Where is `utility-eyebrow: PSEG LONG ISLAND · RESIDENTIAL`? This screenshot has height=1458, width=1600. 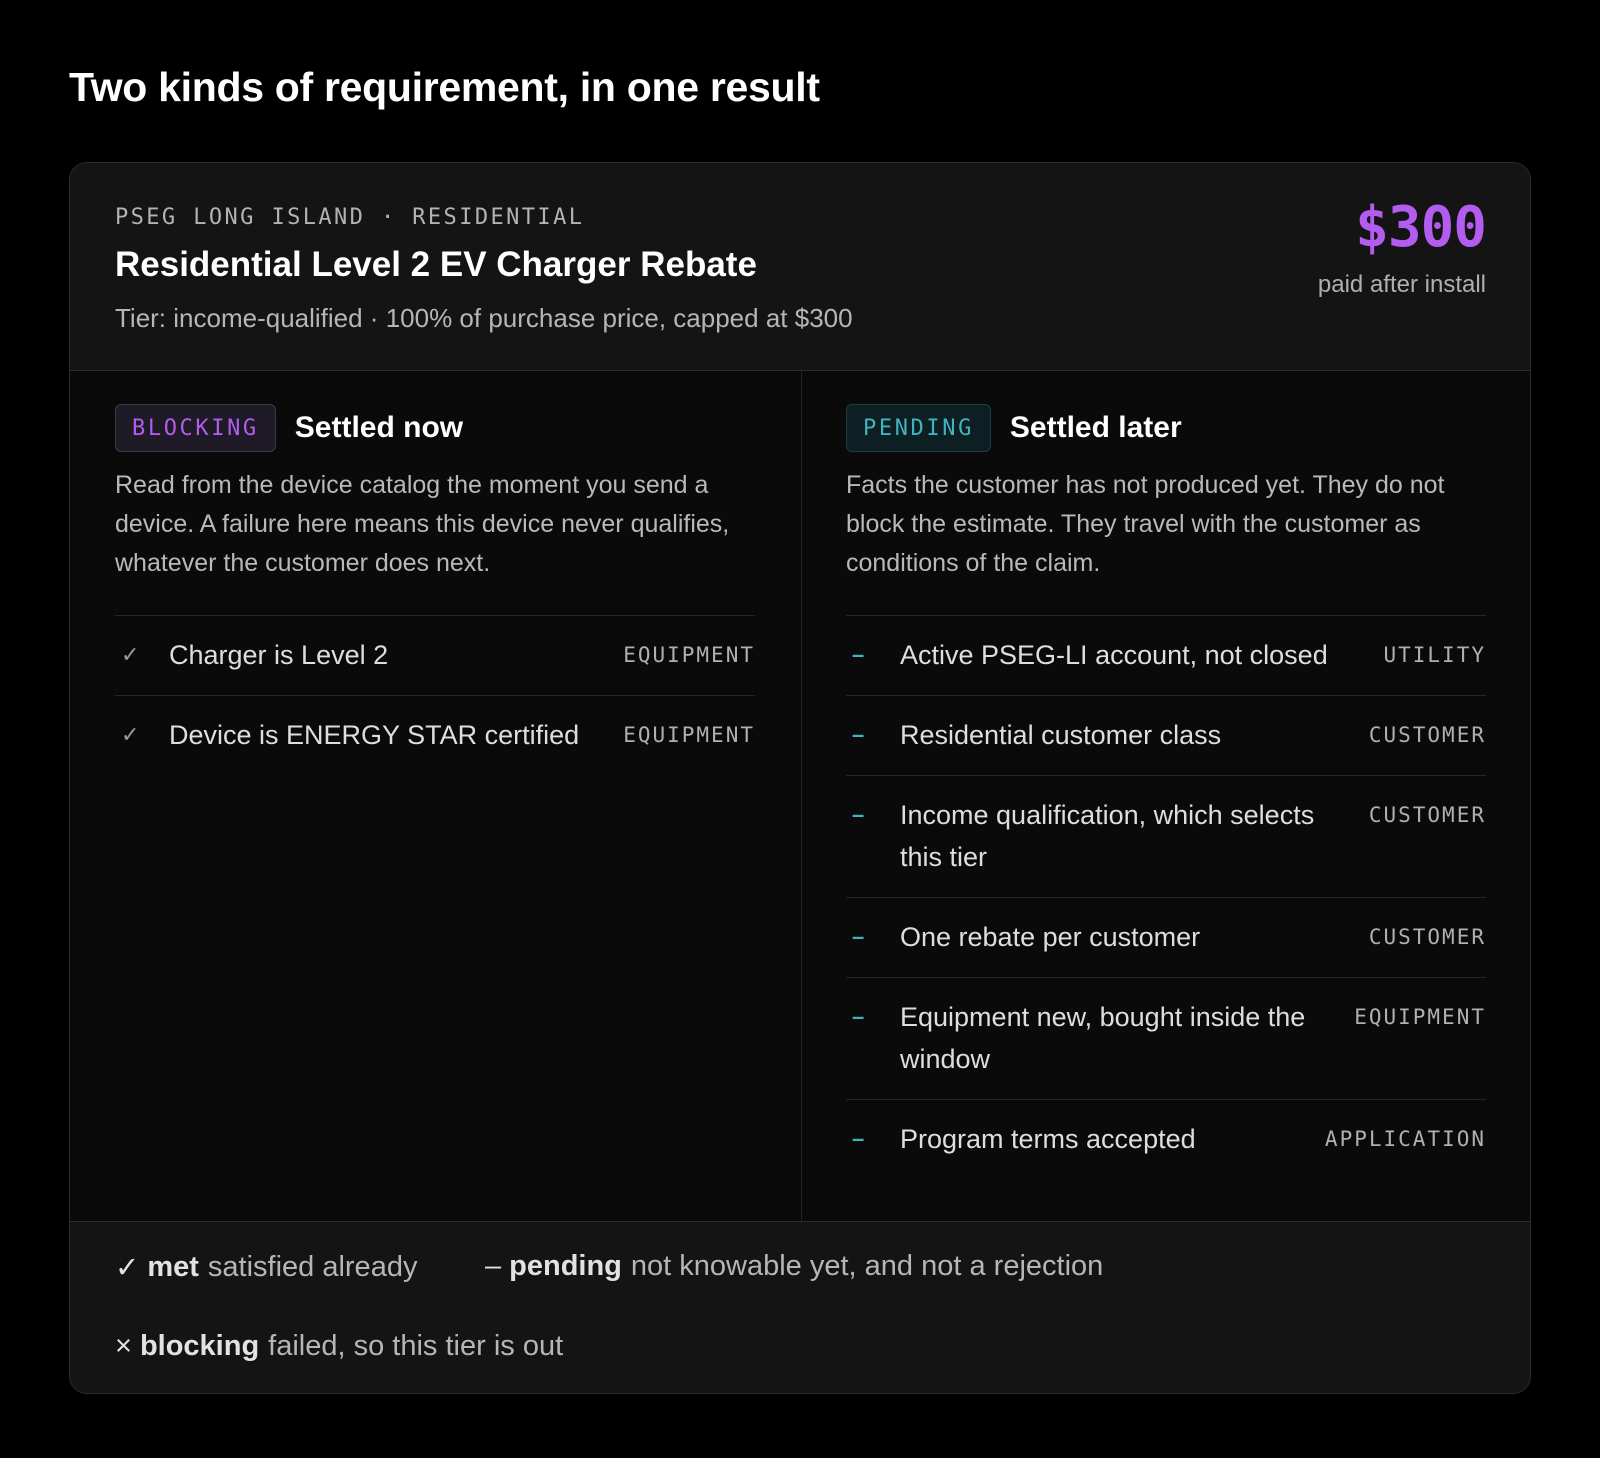 utility-eyebrow: PSEG LONG ISLAND · RESIDENTIAL is located at coordinates (350, 217).